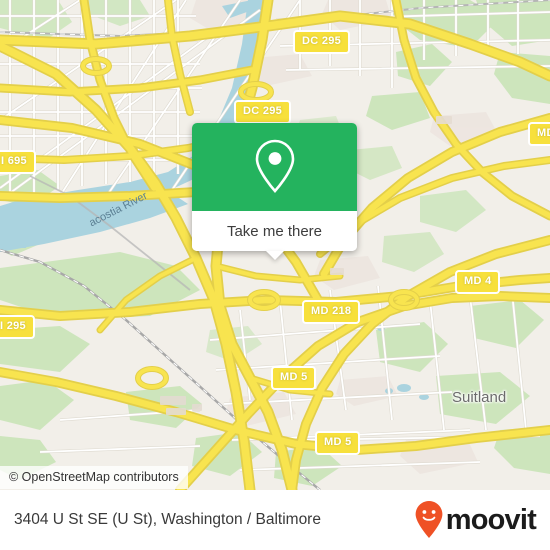 This screenshot has height=550, width=550. I want to click on map-pin-icon, so click(274, 166).